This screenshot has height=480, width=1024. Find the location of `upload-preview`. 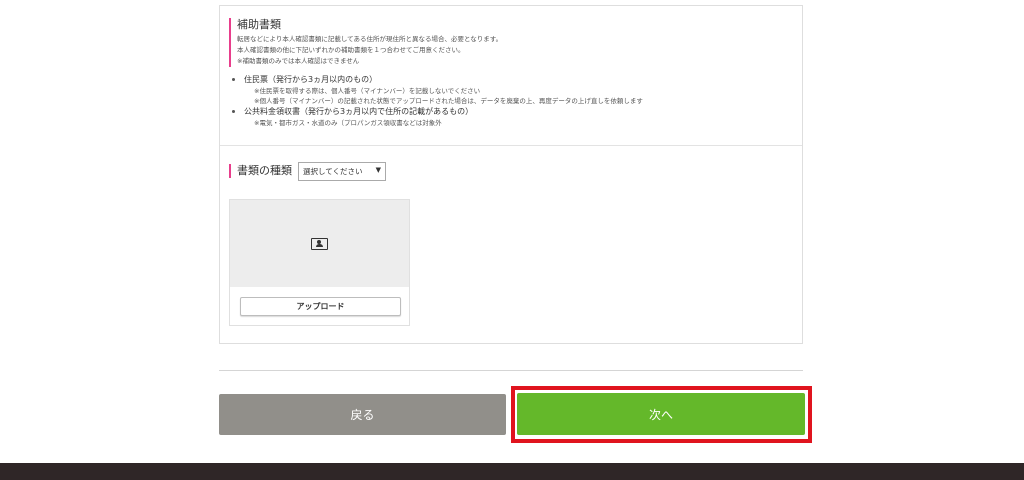

upload-preview is located at coordinates (319, 243).